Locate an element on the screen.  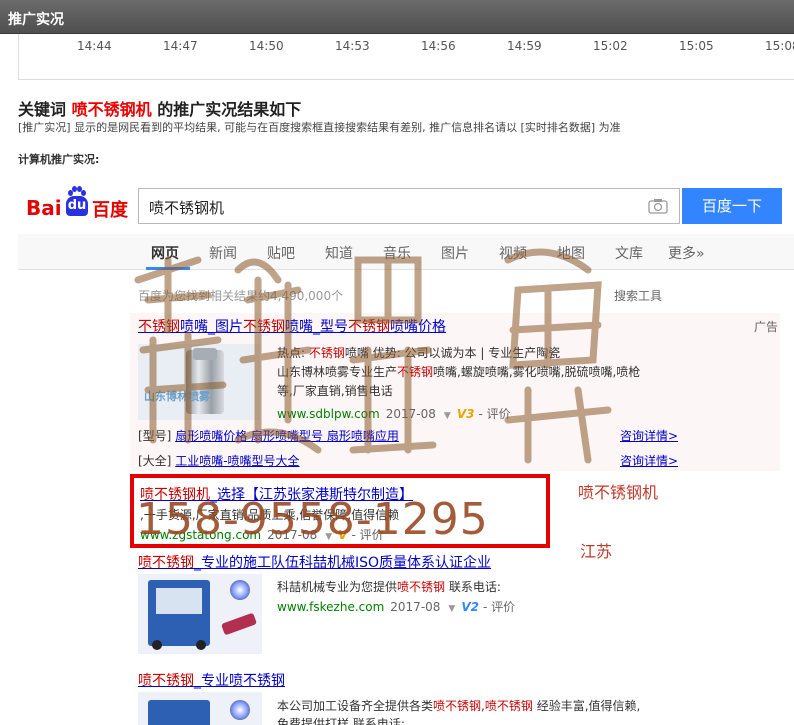
timeline-tick: 14:47 is located at coordinates (180, 46).